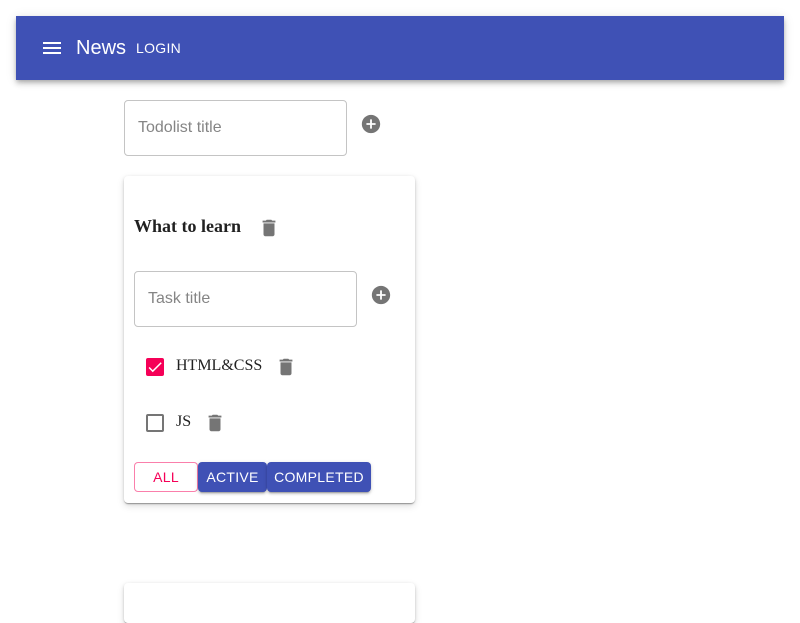 The image size is (800, 623). Describe the element at coordinates (52, 48) in the screenshot. I see `menu-icon` at that location.